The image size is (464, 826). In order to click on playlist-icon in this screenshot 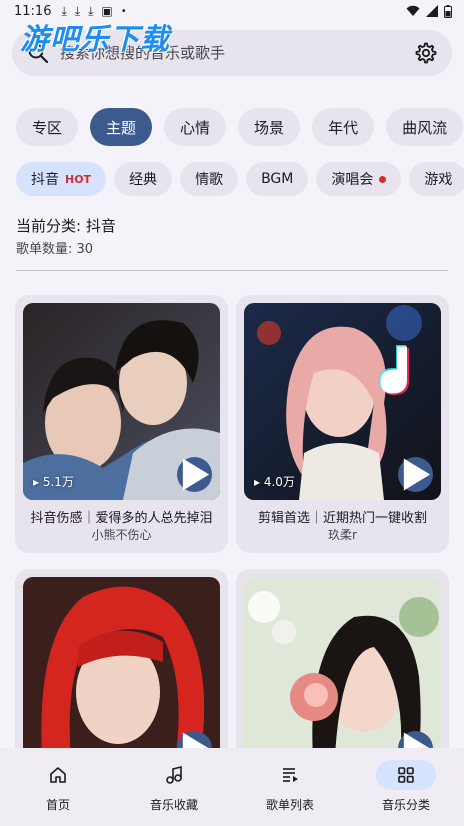, I will do `click(290, 775)`.